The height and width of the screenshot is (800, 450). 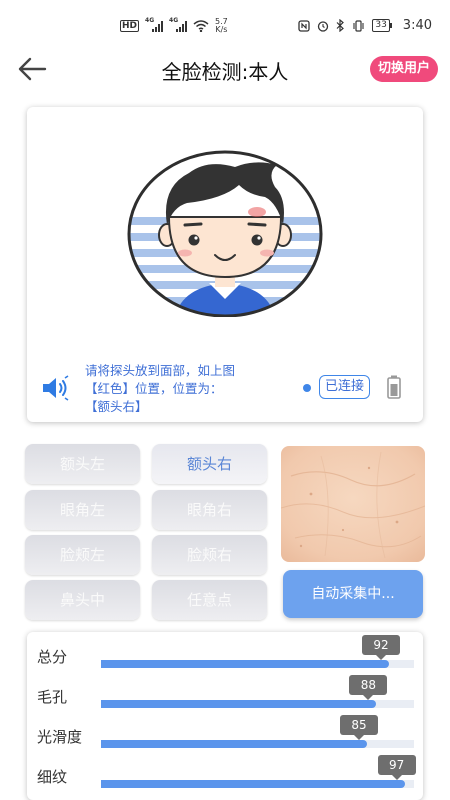 What do you see at coordinates (225, 732) in the screenshot?
I see `score-row: 光滑度 85` at bounding box center [225, 732].